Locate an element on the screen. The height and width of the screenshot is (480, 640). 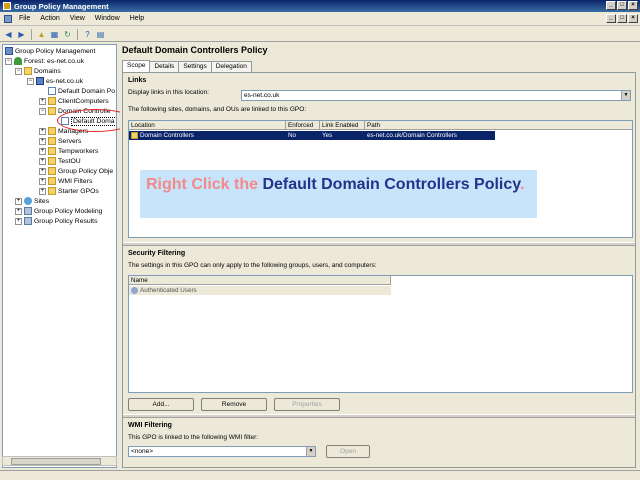
tree-node-gp-results: + Group Policy Results is located at coordinates (56, 221).